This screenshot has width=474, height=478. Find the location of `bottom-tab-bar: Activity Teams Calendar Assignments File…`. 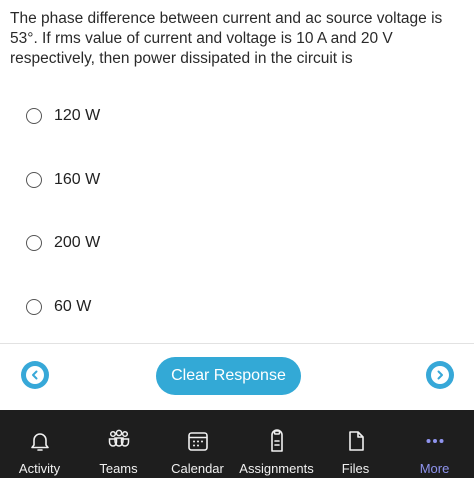

bottom-tab-bar: Activity Teams Calendar Assignments File… is located at coordinates (237, 444).